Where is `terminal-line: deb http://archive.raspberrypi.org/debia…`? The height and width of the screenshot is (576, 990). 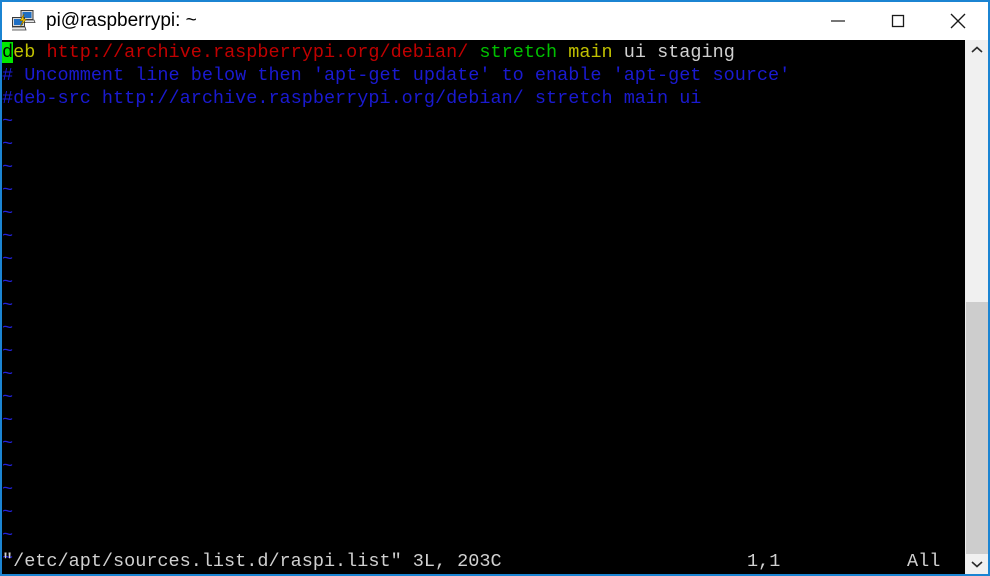
terminal-line: deb http://archive.raspberrypi.org/debia… is located at coordinates (484, 52).